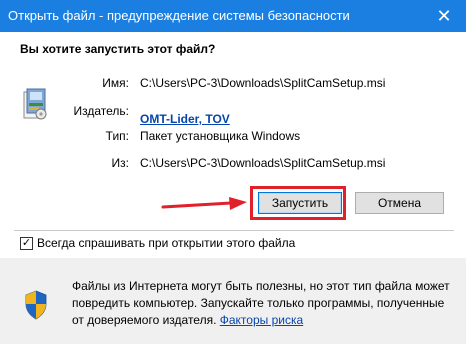 The height and width of the screenshot is (344, 466). What do you see at coordinates (399, 203) in the screenshot?
I see `cancel-button: Отмена` at bounding box center [399, 203].